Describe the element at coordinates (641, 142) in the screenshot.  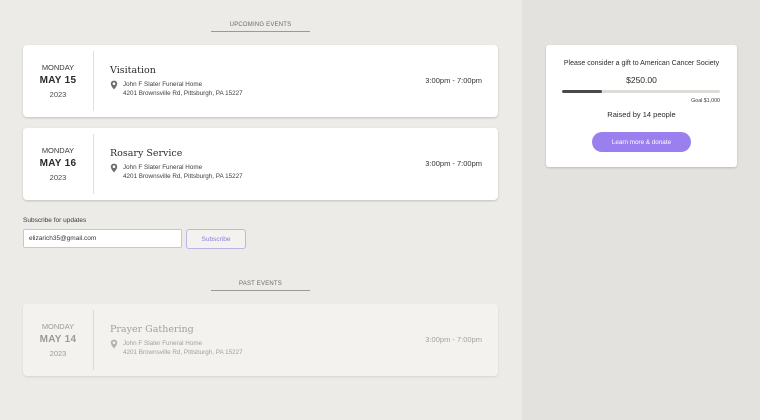
I see `learn-more-donate-button: Learn more & donate` at that location.